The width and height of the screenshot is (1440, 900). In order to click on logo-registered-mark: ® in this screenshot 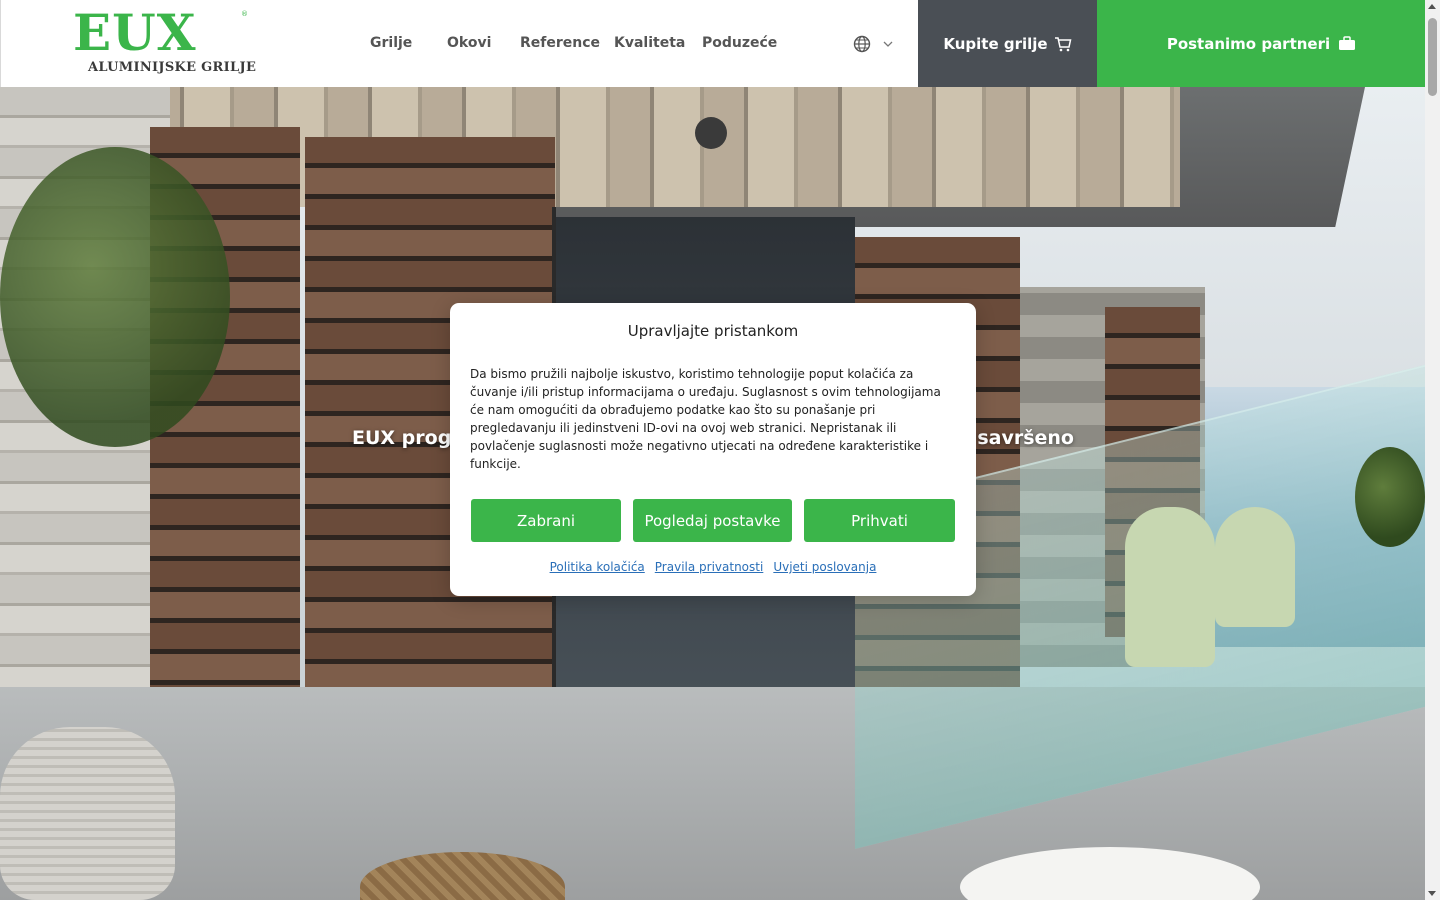, I will do `click(244, 14)`.